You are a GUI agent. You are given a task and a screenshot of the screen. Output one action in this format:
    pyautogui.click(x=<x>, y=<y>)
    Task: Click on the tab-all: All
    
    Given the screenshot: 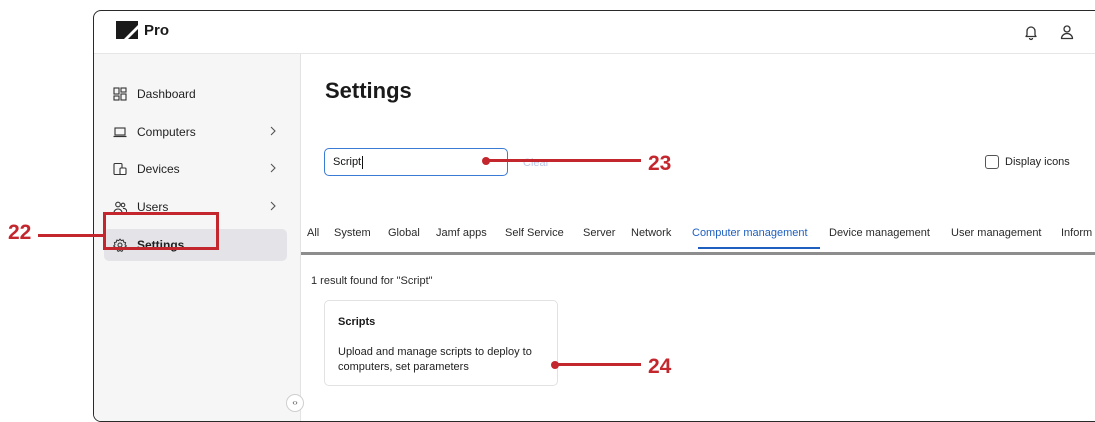 What is the action you would take?
    pyautogui.click(x=313, y=233)
    